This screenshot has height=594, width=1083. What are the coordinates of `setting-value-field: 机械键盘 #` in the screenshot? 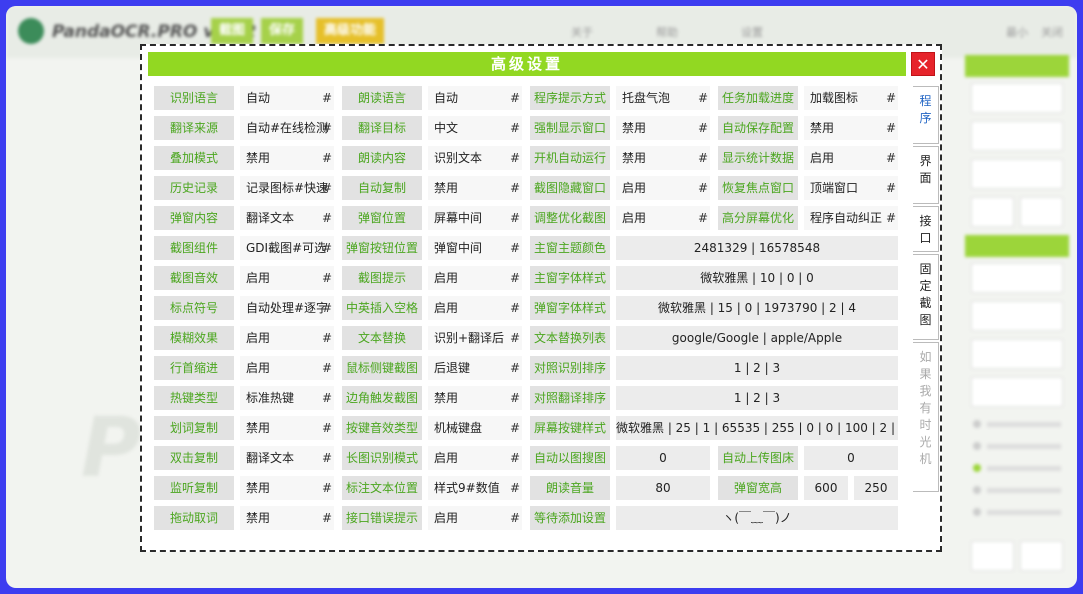 It's located at (475, 428).